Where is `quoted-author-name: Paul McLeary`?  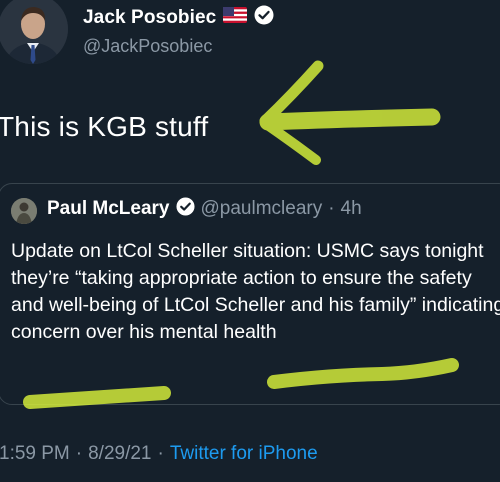
quoted-author-name: Paul McLeary is located at coordinates (108, 208).